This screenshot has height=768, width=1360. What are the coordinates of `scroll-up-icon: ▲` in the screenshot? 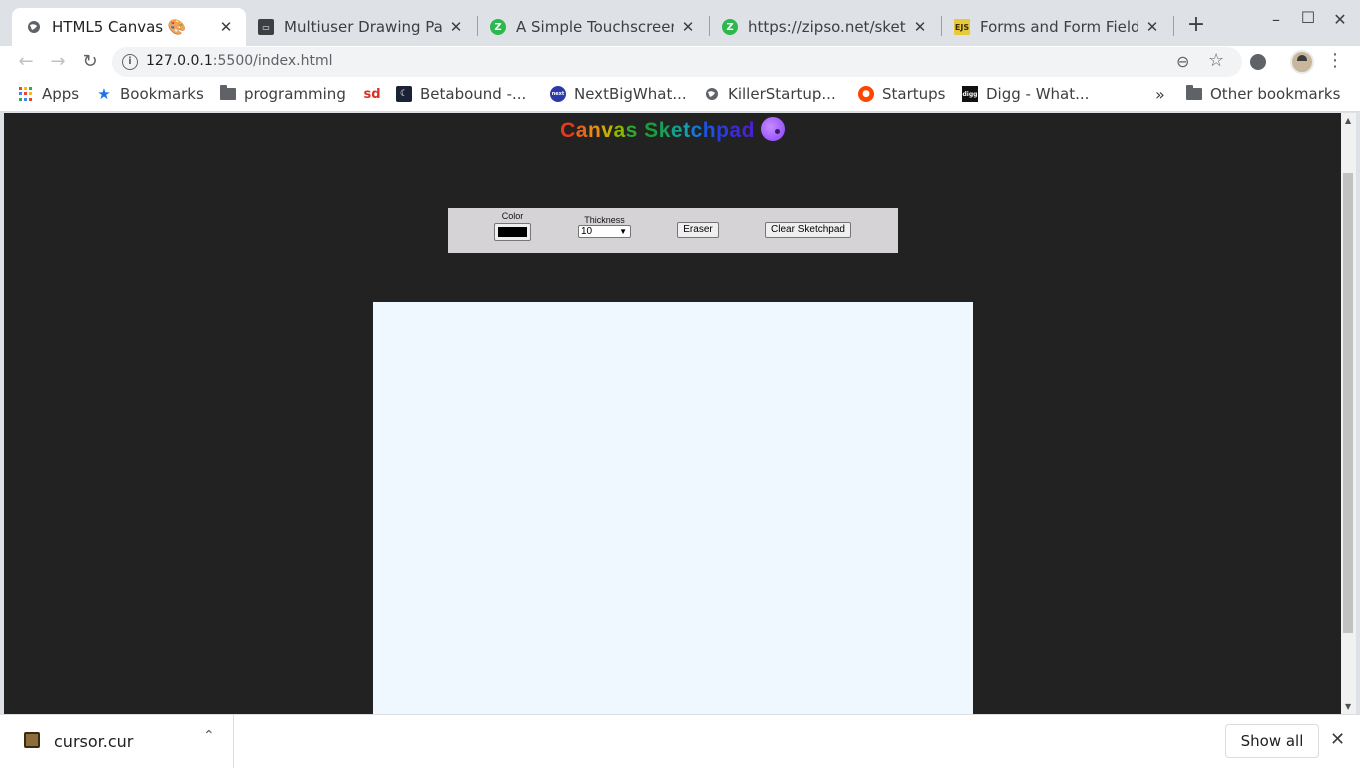 It's located at (1348, 120).